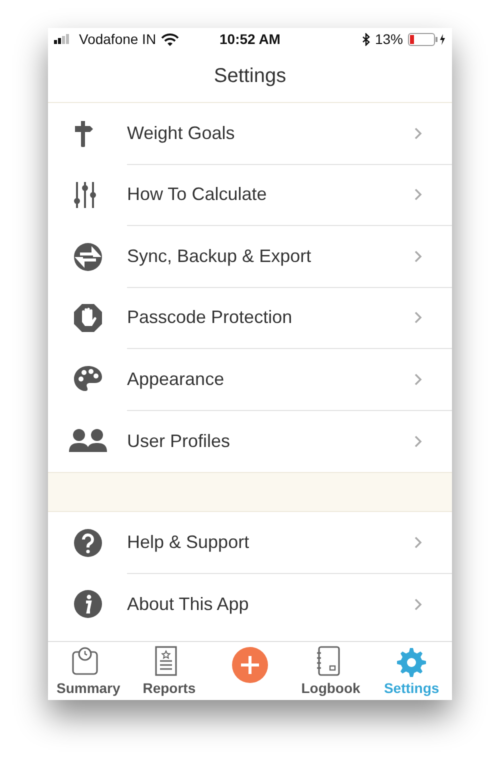 This screenshot has width=500, height=768. I want to click on bluetooth-icon, so click(366, 39).